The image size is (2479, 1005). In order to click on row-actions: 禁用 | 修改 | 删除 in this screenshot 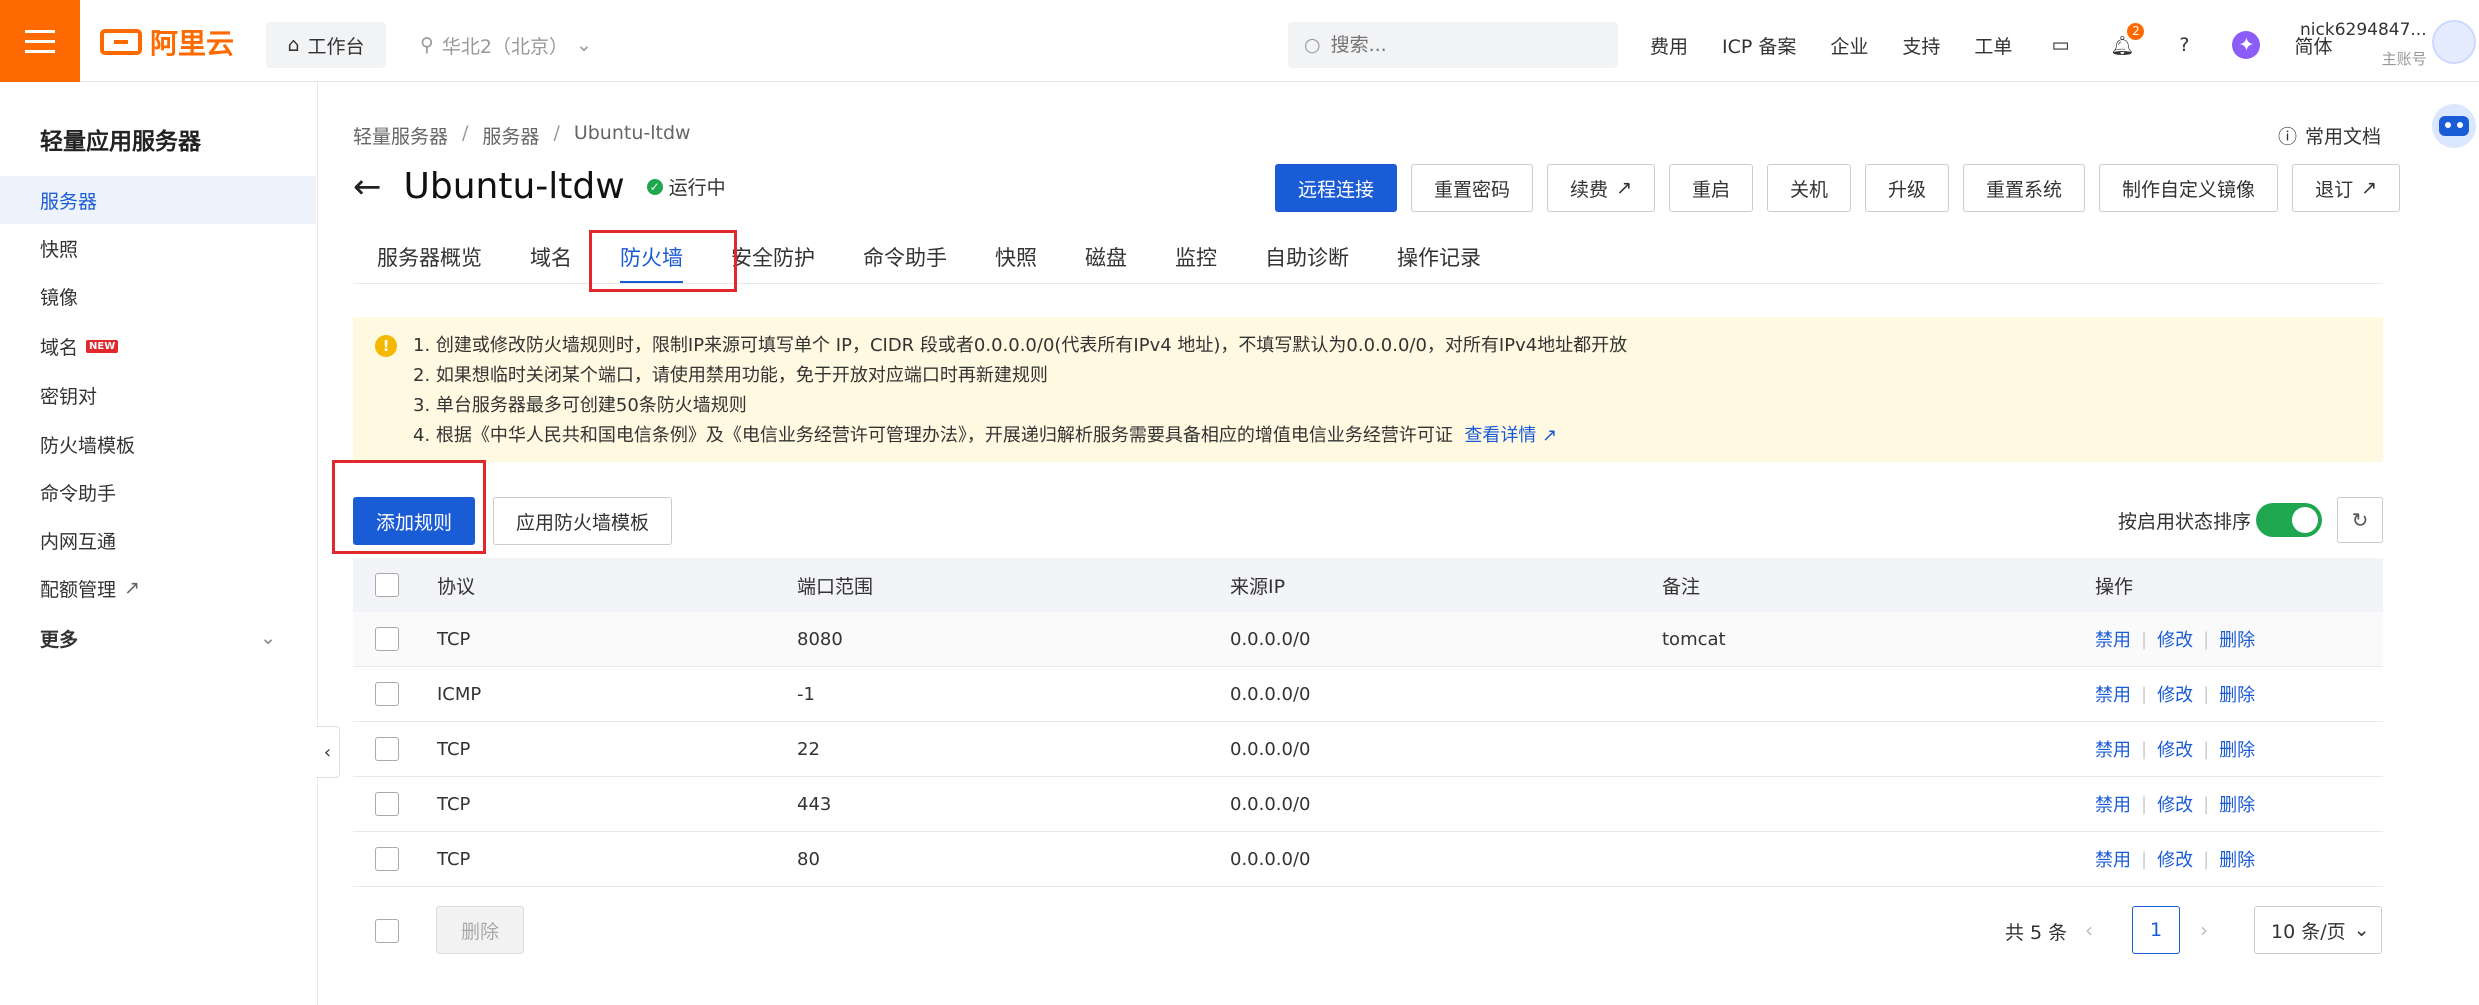, I will do `click(2175, 694)`.